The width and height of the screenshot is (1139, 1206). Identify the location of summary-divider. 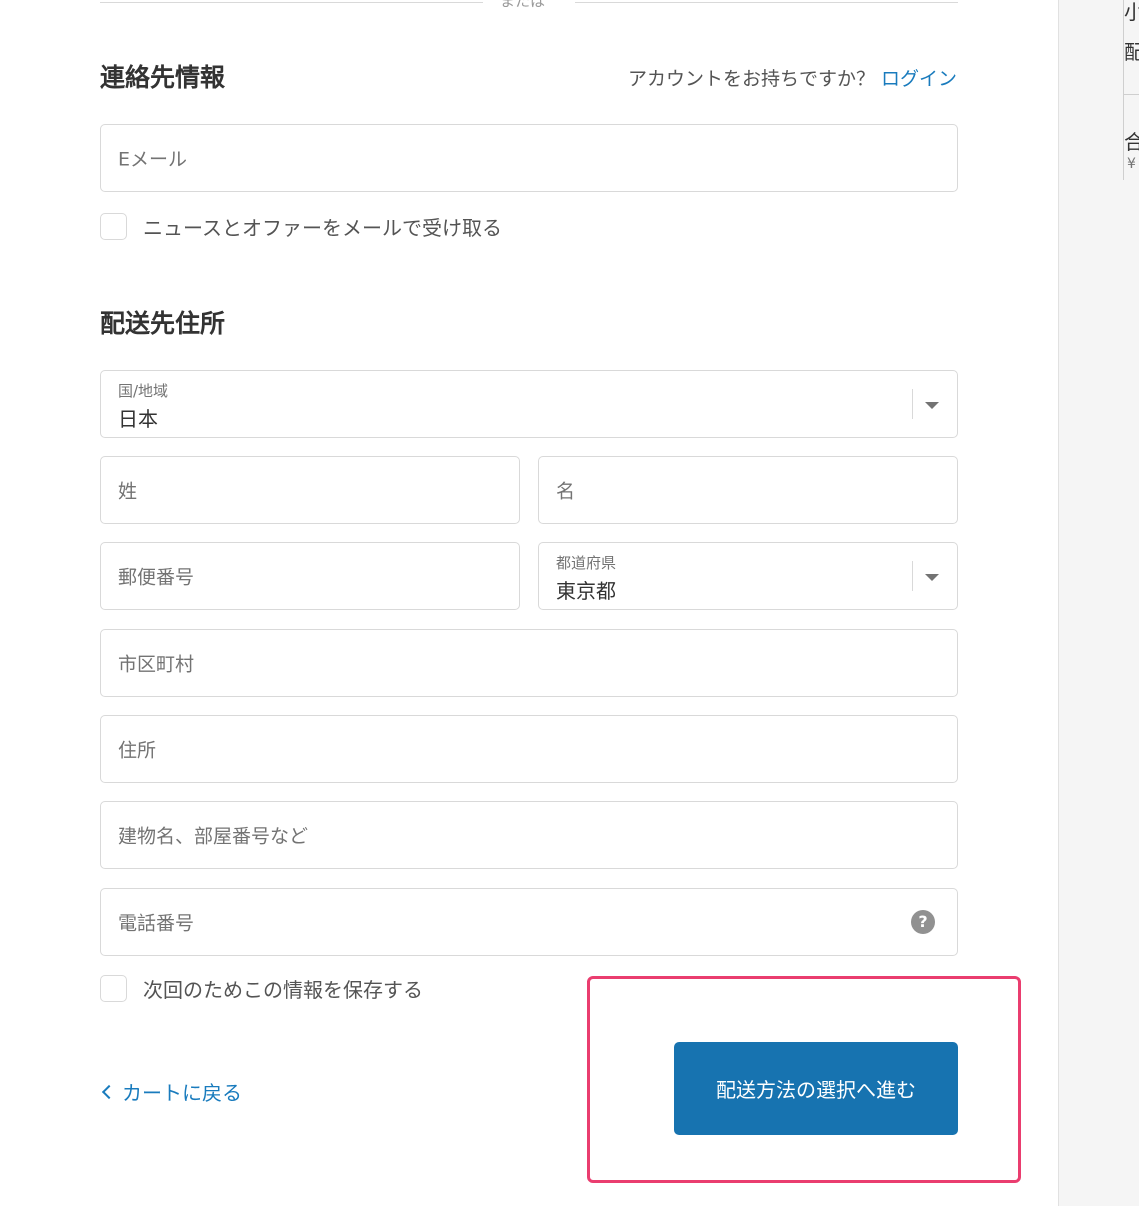
(1131, 94).